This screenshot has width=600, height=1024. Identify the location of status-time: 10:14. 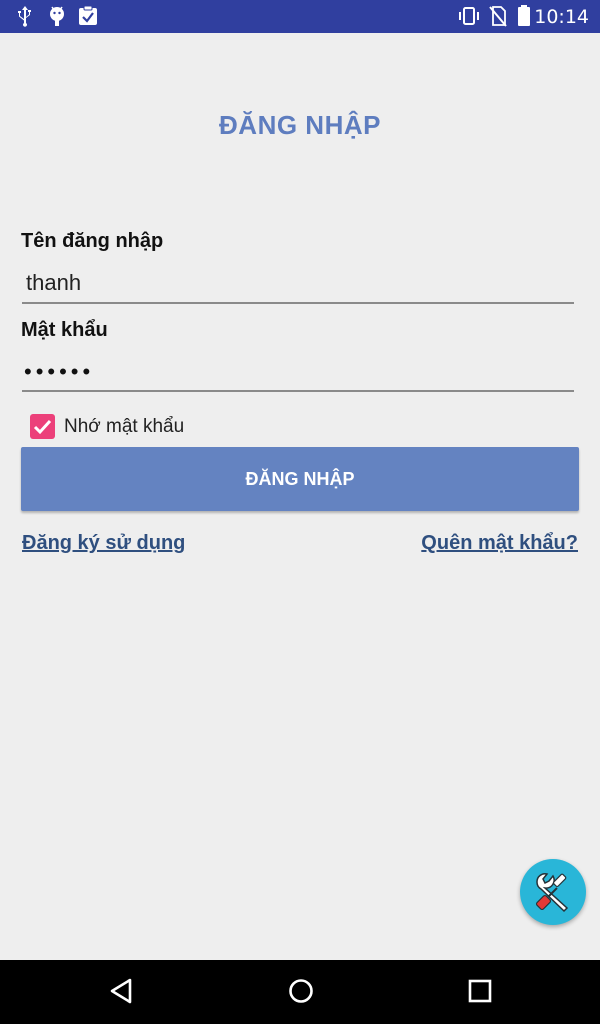
(561, 17).